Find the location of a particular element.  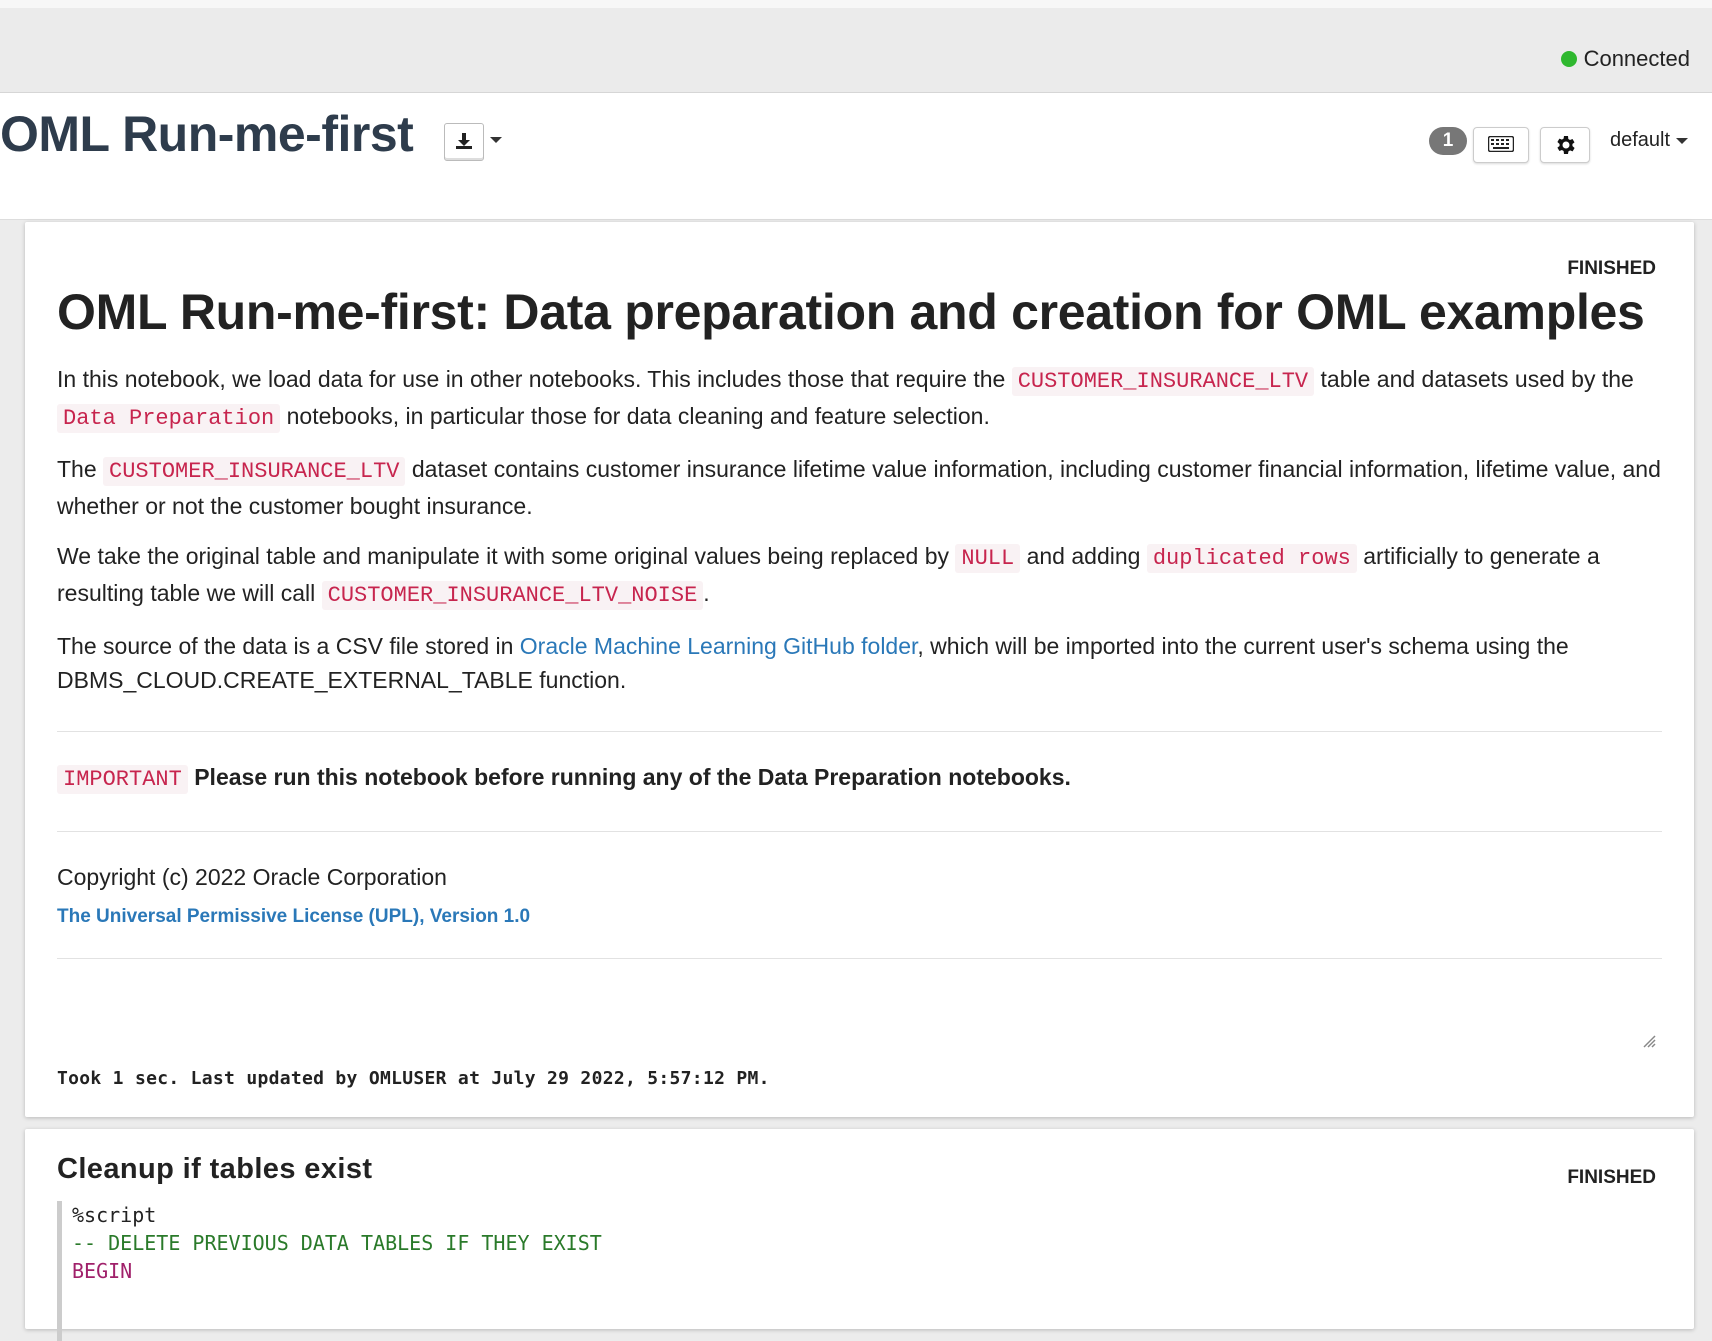

notebook-title: OML Run-me-first is located at coordinates (207, 134).